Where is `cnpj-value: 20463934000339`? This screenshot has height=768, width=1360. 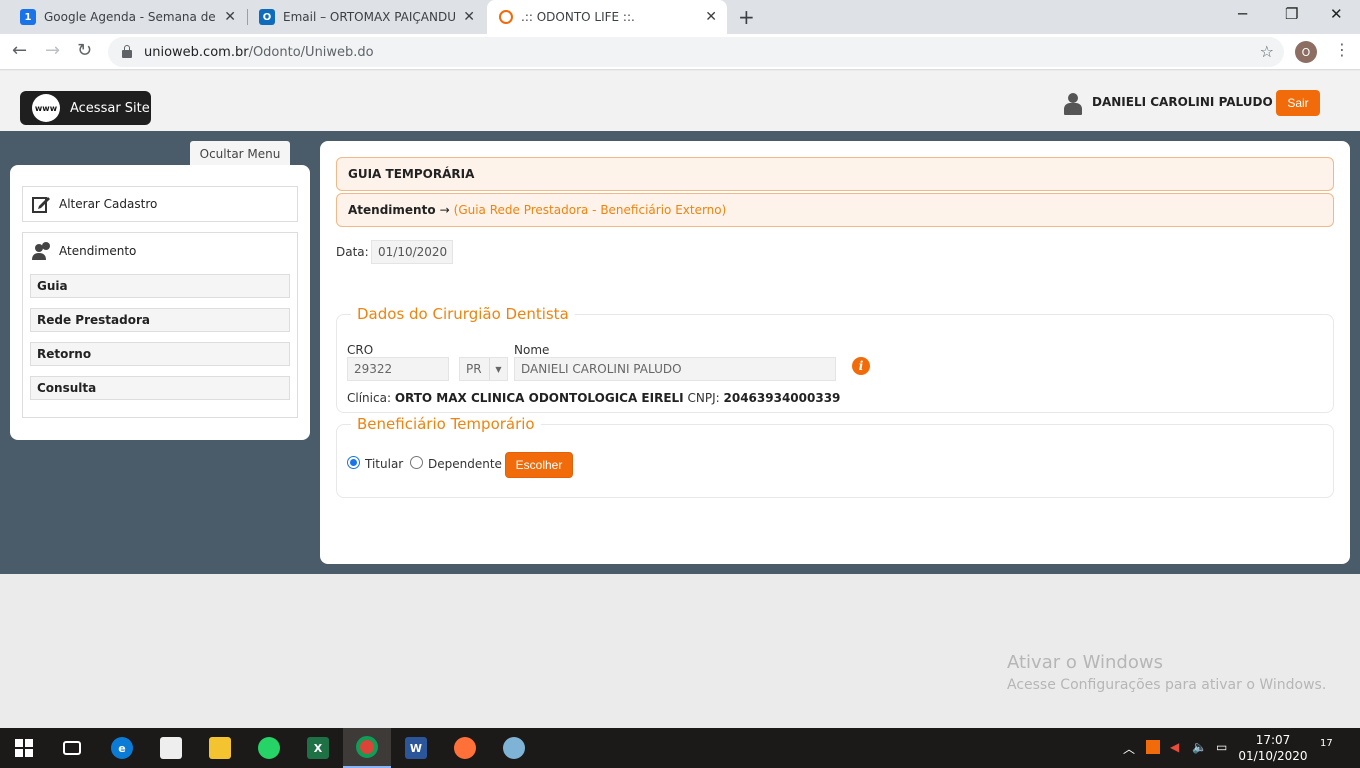
cnpj-value: 20463934000339 is located at coordinates (782, 398).